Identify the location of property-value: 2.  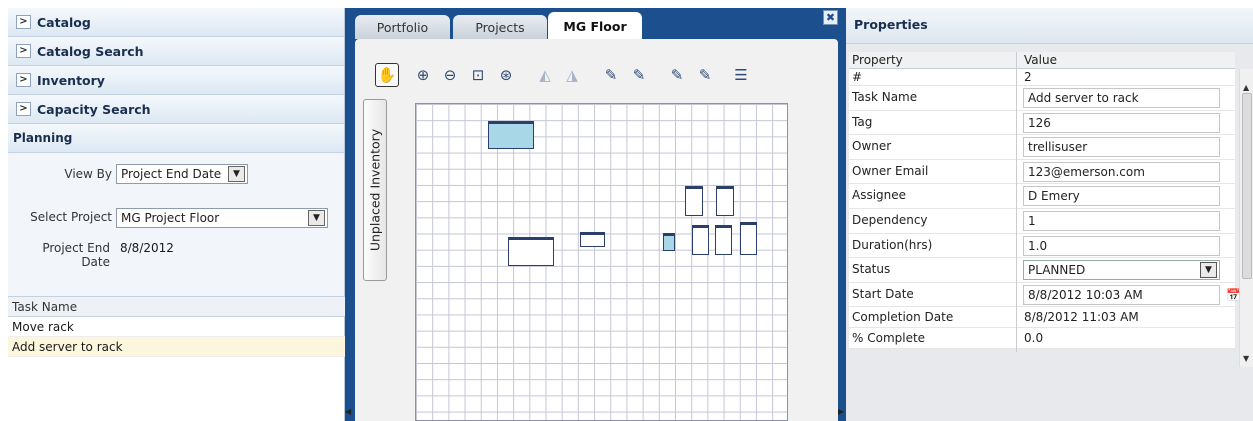
(1028, 77).